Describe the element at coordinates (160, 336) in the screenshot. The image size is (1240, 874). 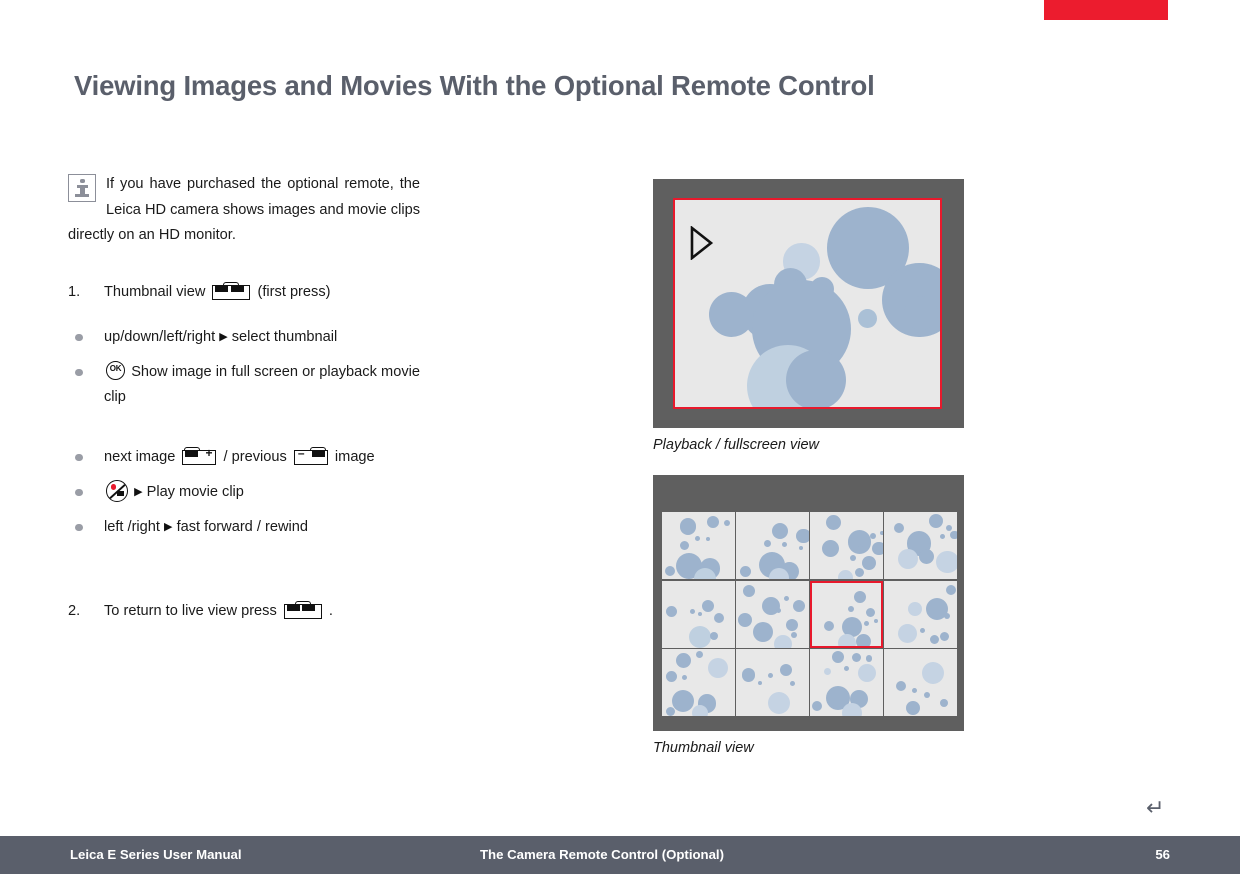
I see `bullet-1-lead: up/down/left/right` at that location.